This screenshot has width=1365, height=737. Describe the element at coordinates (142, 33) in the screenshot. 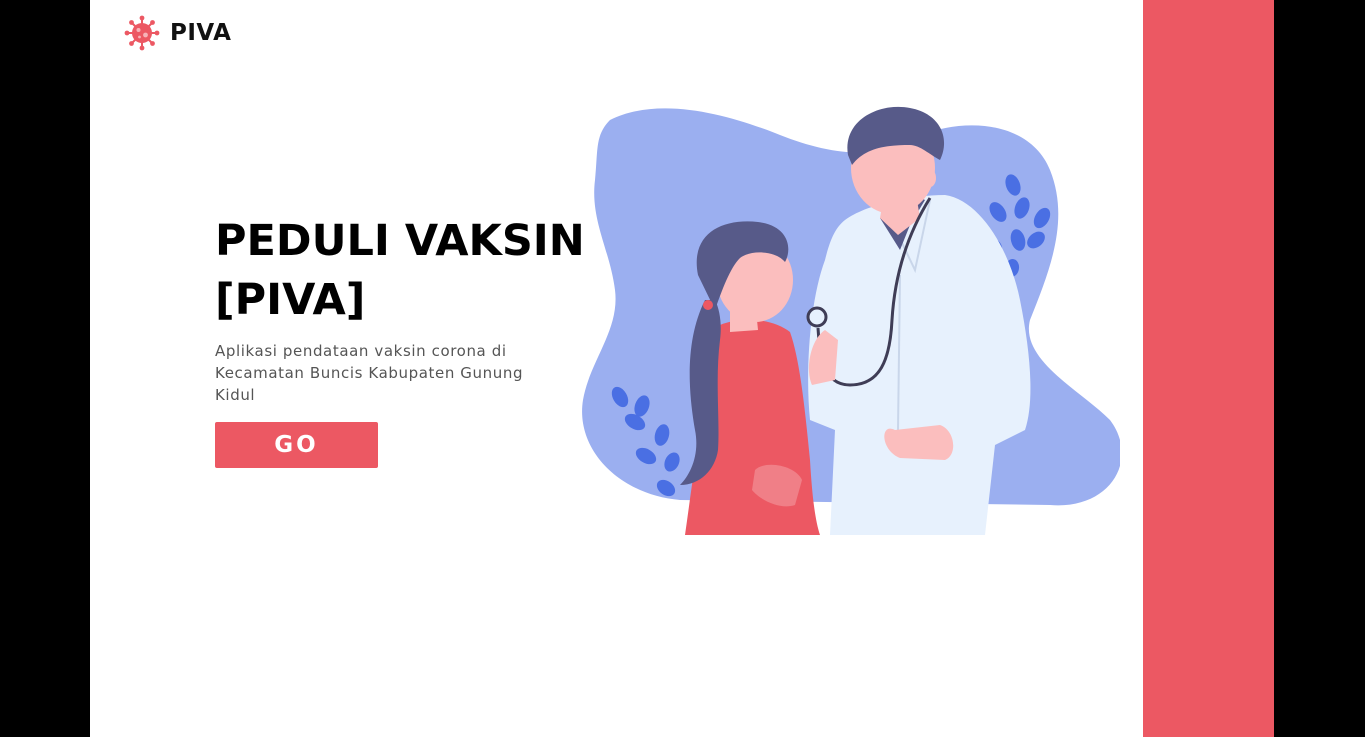

I see `virus-icon` at that location.